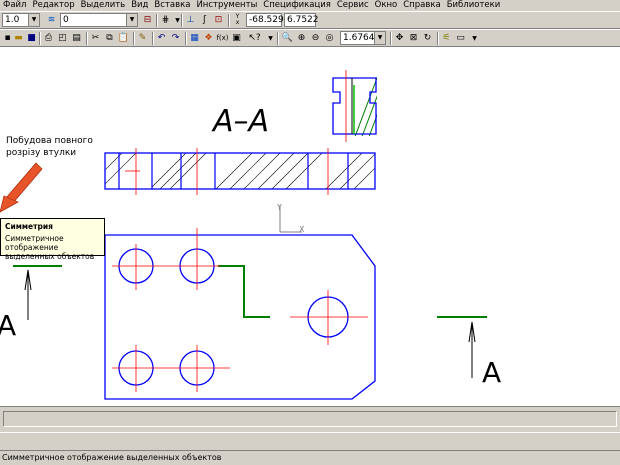 Image resolution: width=620 pixels, height=465 pixels. What do you see at coordinates (31, 38) in the screenshot?
I see `save-icon: ■` at bounding box center [31, 38].